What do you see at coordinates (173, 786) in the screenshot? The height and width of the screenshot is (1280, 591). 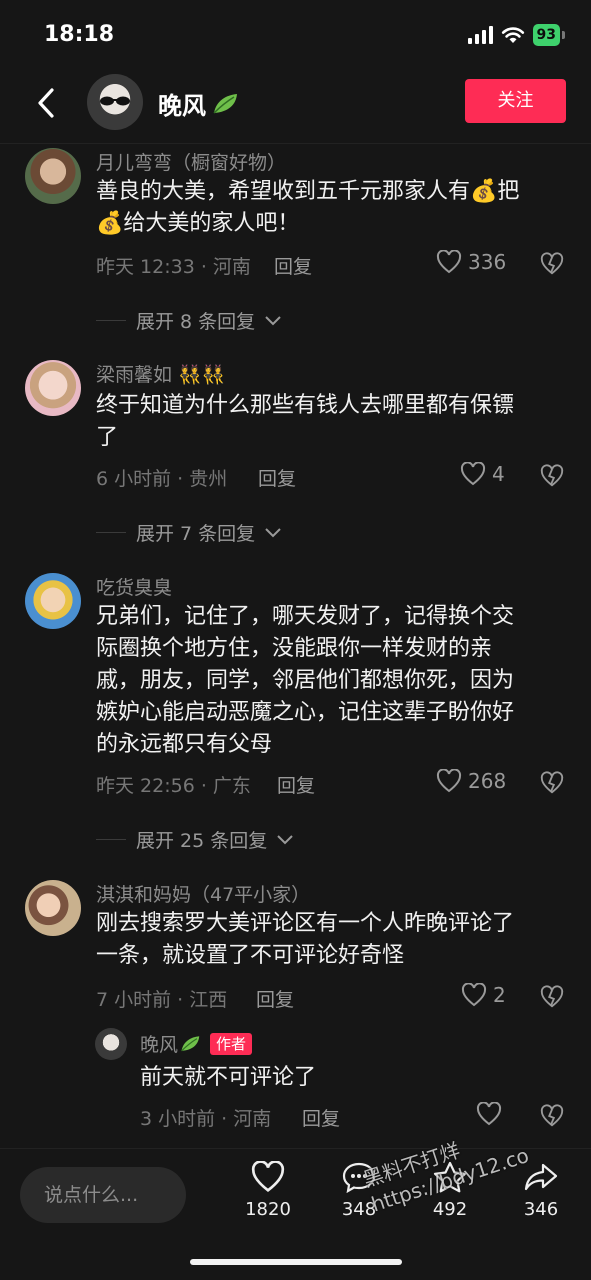 I see `comment-meta: 昨天 22:56 · 广东` at bounding box center [173, 786].